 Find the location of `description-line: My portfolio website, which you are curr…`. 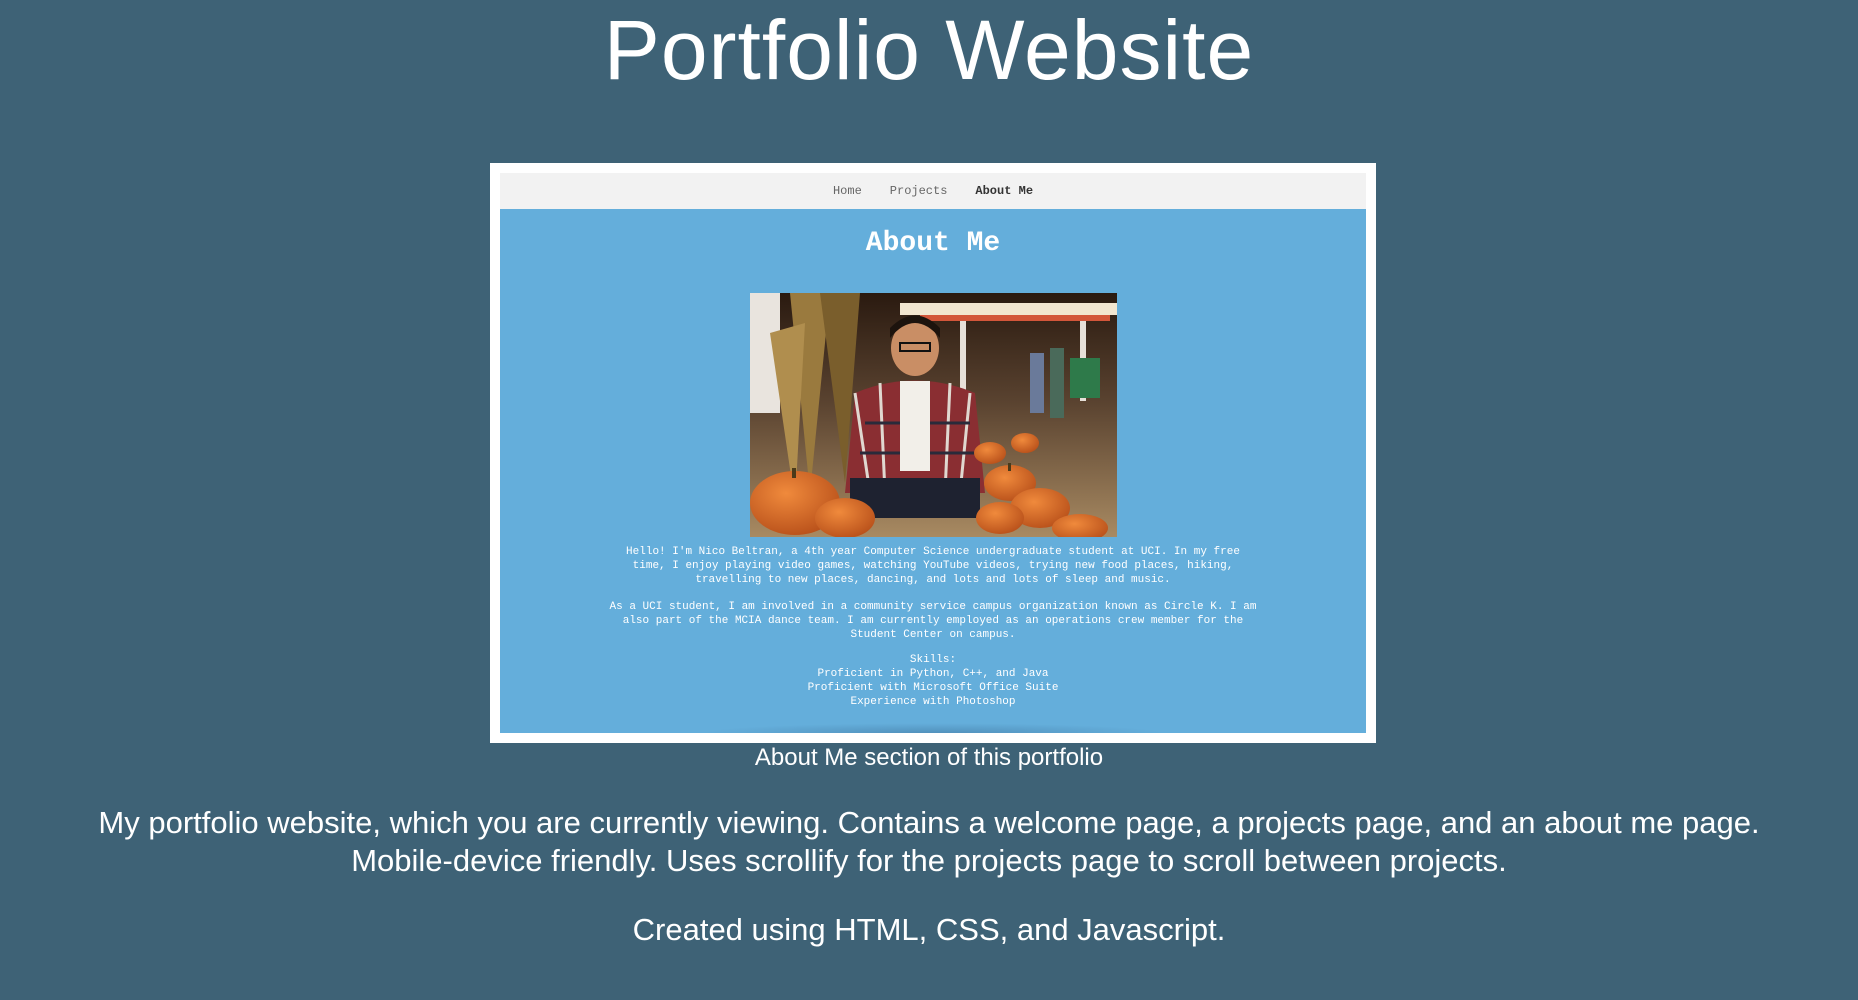

description-line: My portfolio website, which you are curr… is located at coordinates (929, 822).